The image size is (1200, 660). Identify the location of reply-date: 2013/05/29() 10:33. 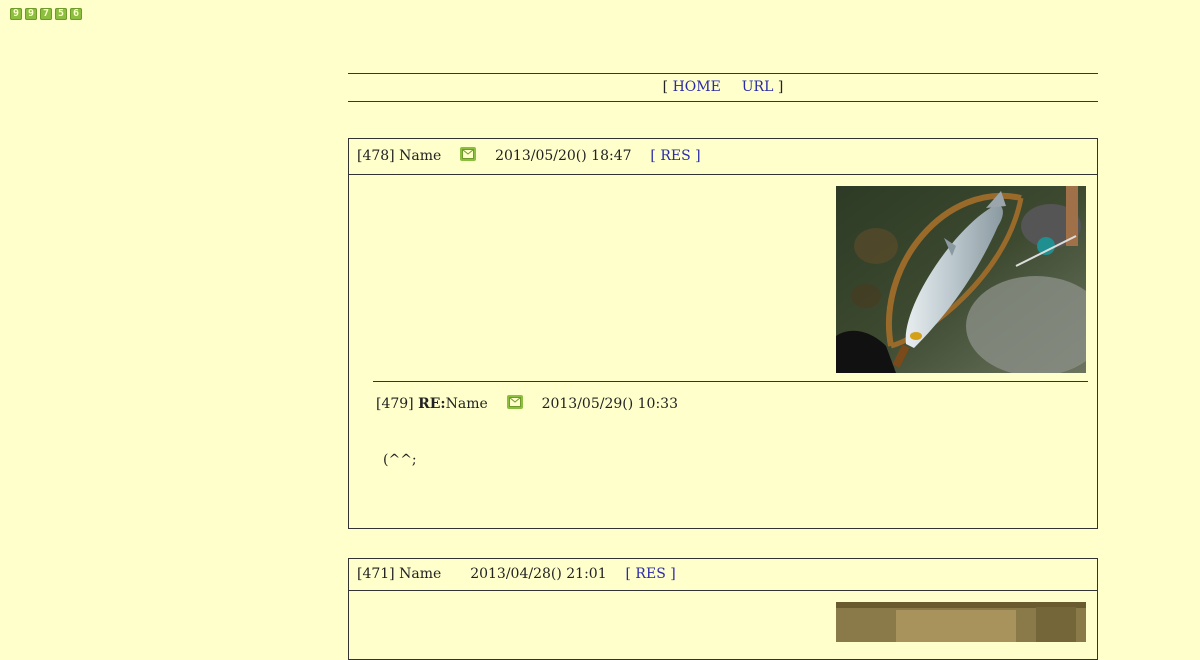
(609, 404).